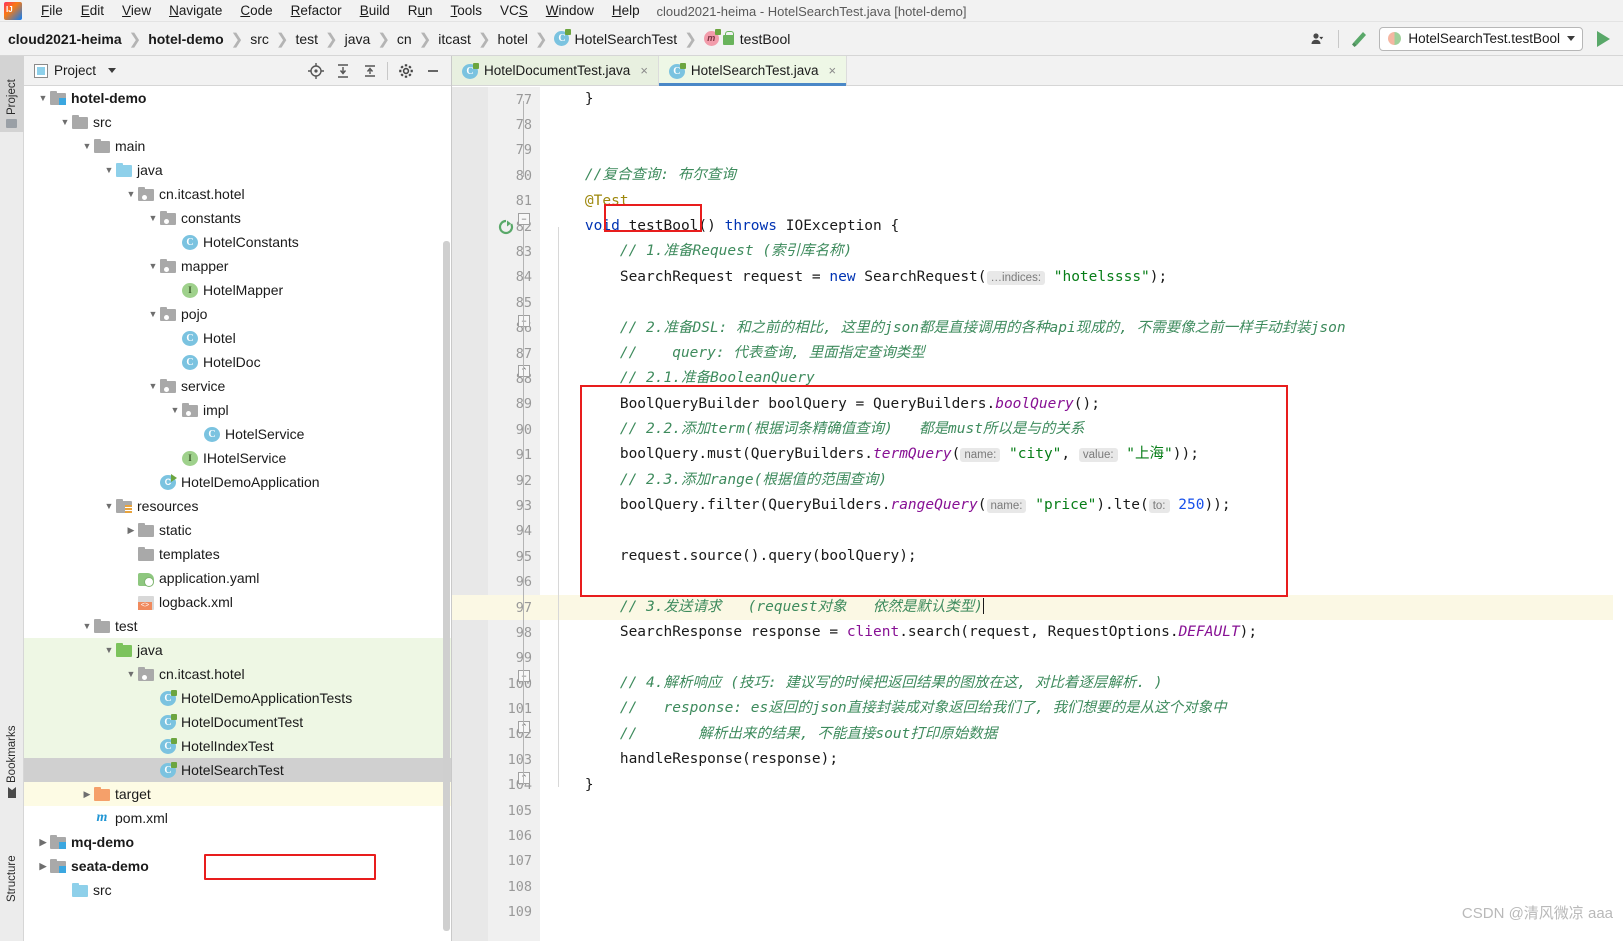 Image resolution: width=1623 pixels, height=941 pixels. What do you see at coordinates (195, 10) in the screenshot?
I see `menu-item-navigate: Navigate` at bounding box center [195, 10].